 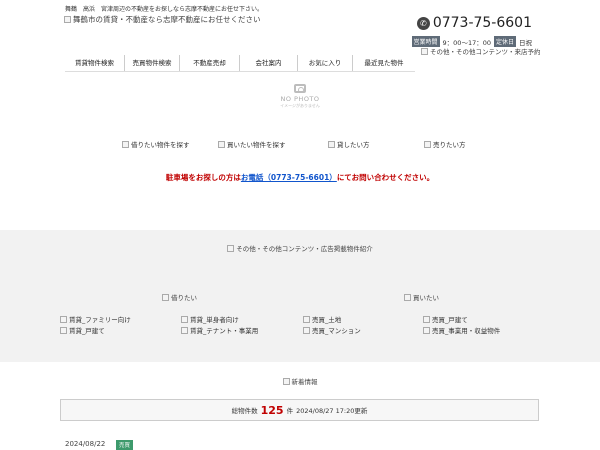 What do you see at coordinates (272, 410) in the screenshot?
I see `property-count: 125` at bounding box center [272, 410].